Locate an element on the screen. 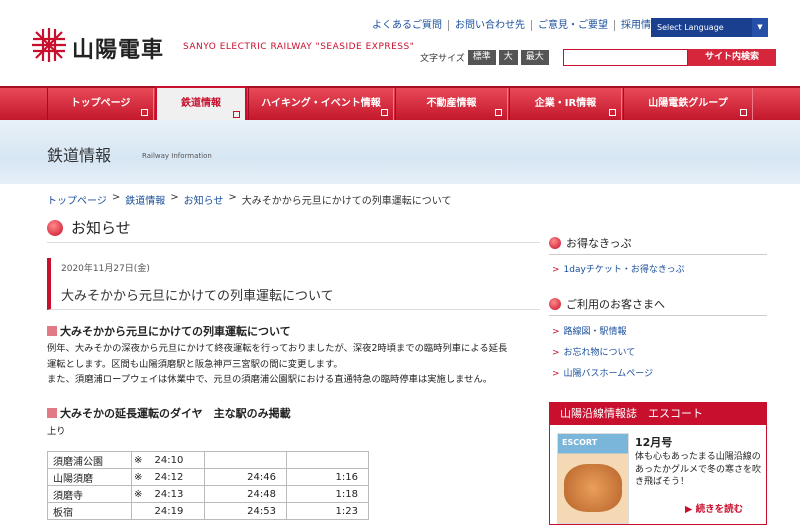 Image resolution: width=800 pixels, height=525 pixels. utility-links: よくあるご質問 お問い合わせ先 ご意見・ご要望 採用情報 is located at coordinates (516, 25).